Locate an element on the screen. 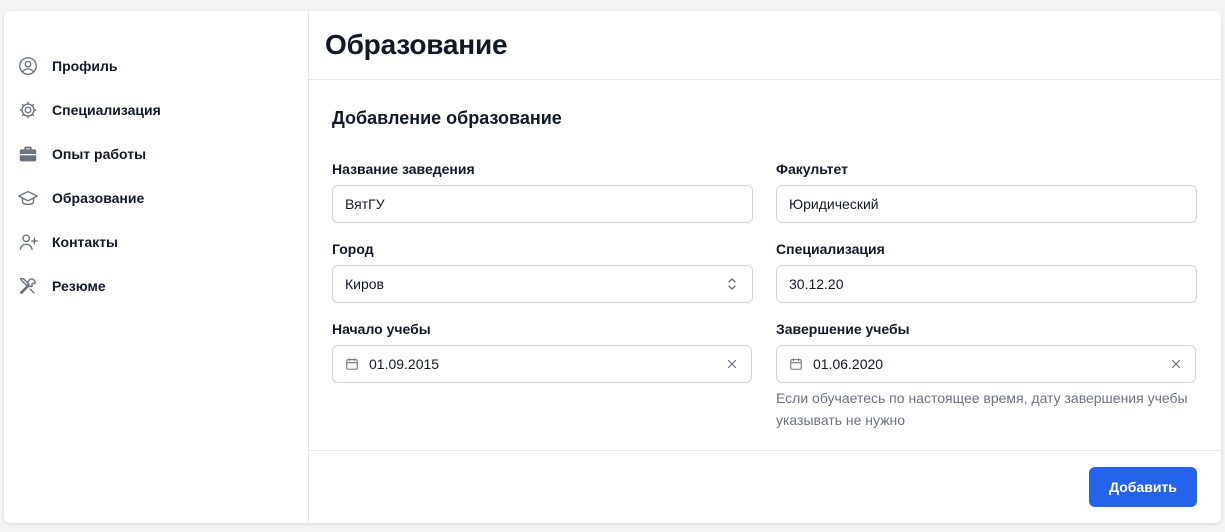  institution-input: ВятГУ is located at coordinates (542, 204).